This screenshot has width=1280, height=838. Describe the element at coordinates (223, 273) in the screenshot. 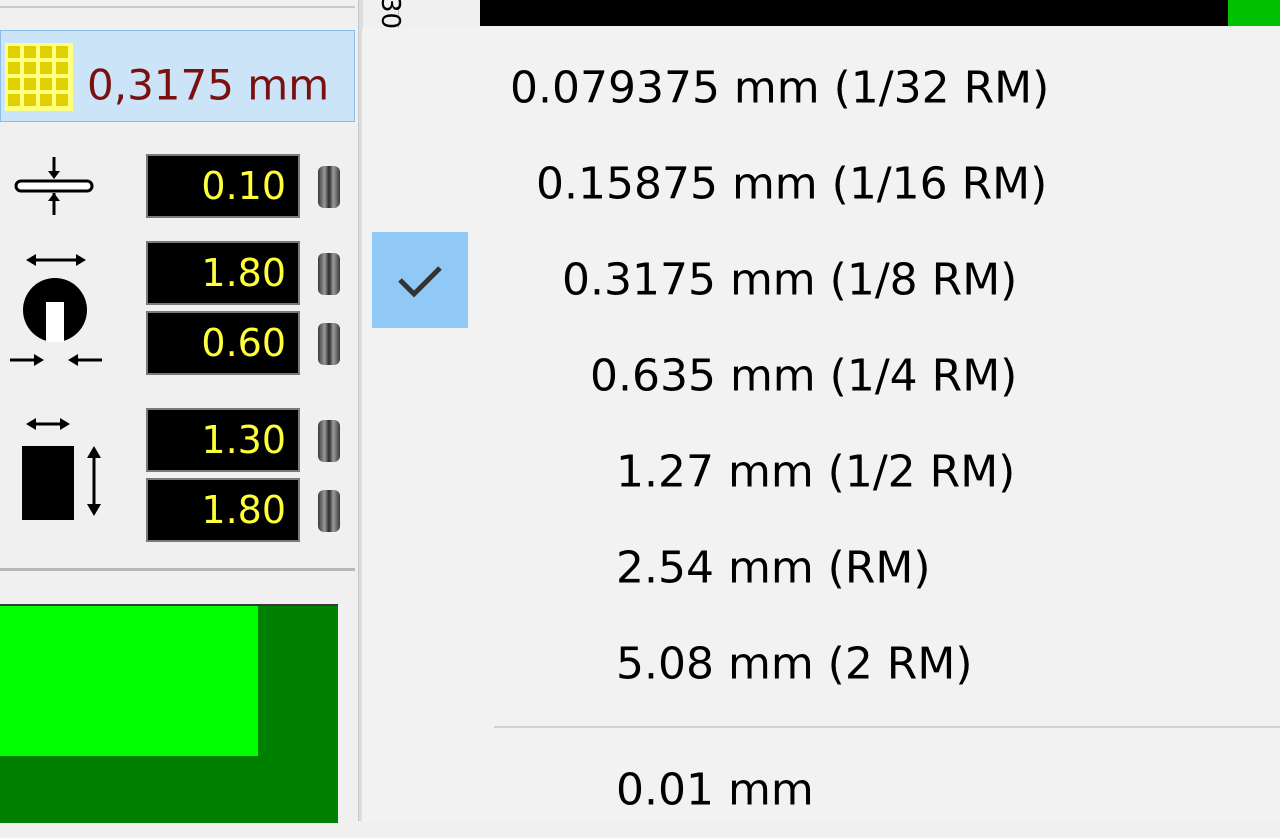

I see `pad-outer-field: 1.80` at that location.